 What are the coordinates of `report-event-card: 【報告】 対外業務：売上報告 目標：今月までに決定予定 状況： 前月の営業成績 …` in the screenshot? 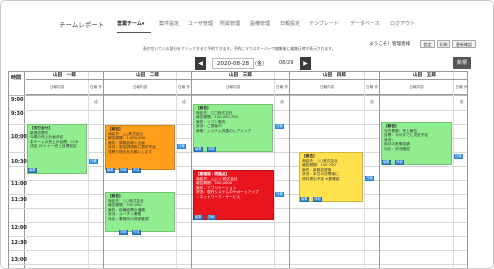 It's located at (416, 143).